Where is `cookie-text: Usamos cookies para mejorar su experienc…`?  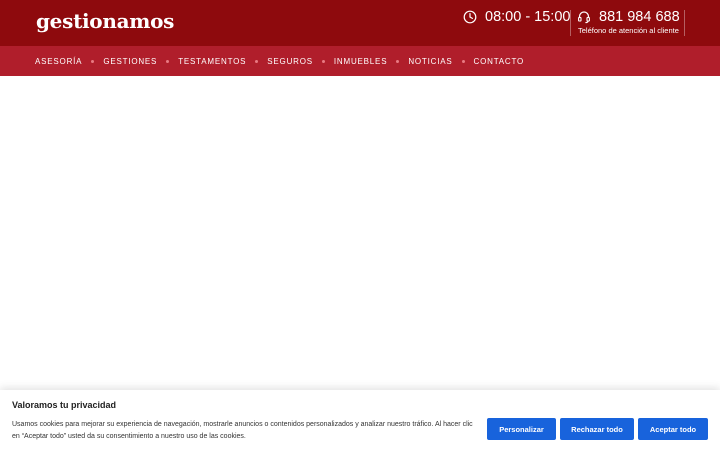
cookie-text: Usamos cookies para mejorar su experienc… is located at coordinates (242, 430).